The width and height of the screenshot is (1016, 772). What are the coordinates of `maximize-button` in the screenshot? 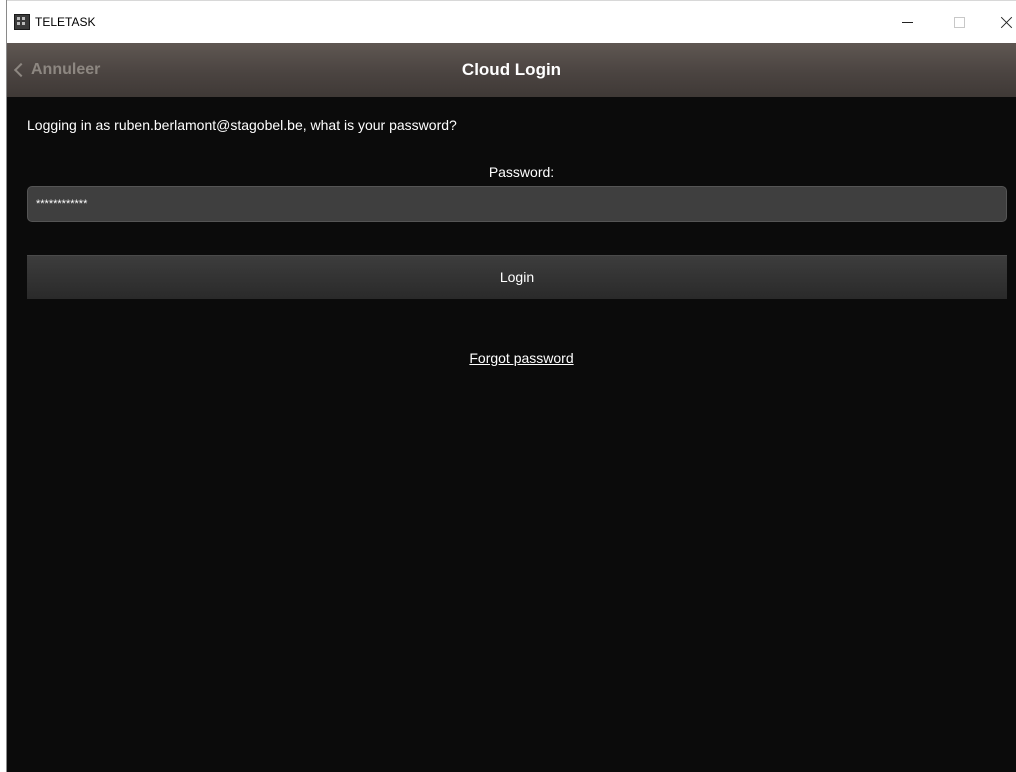 It's located at (959, 22).